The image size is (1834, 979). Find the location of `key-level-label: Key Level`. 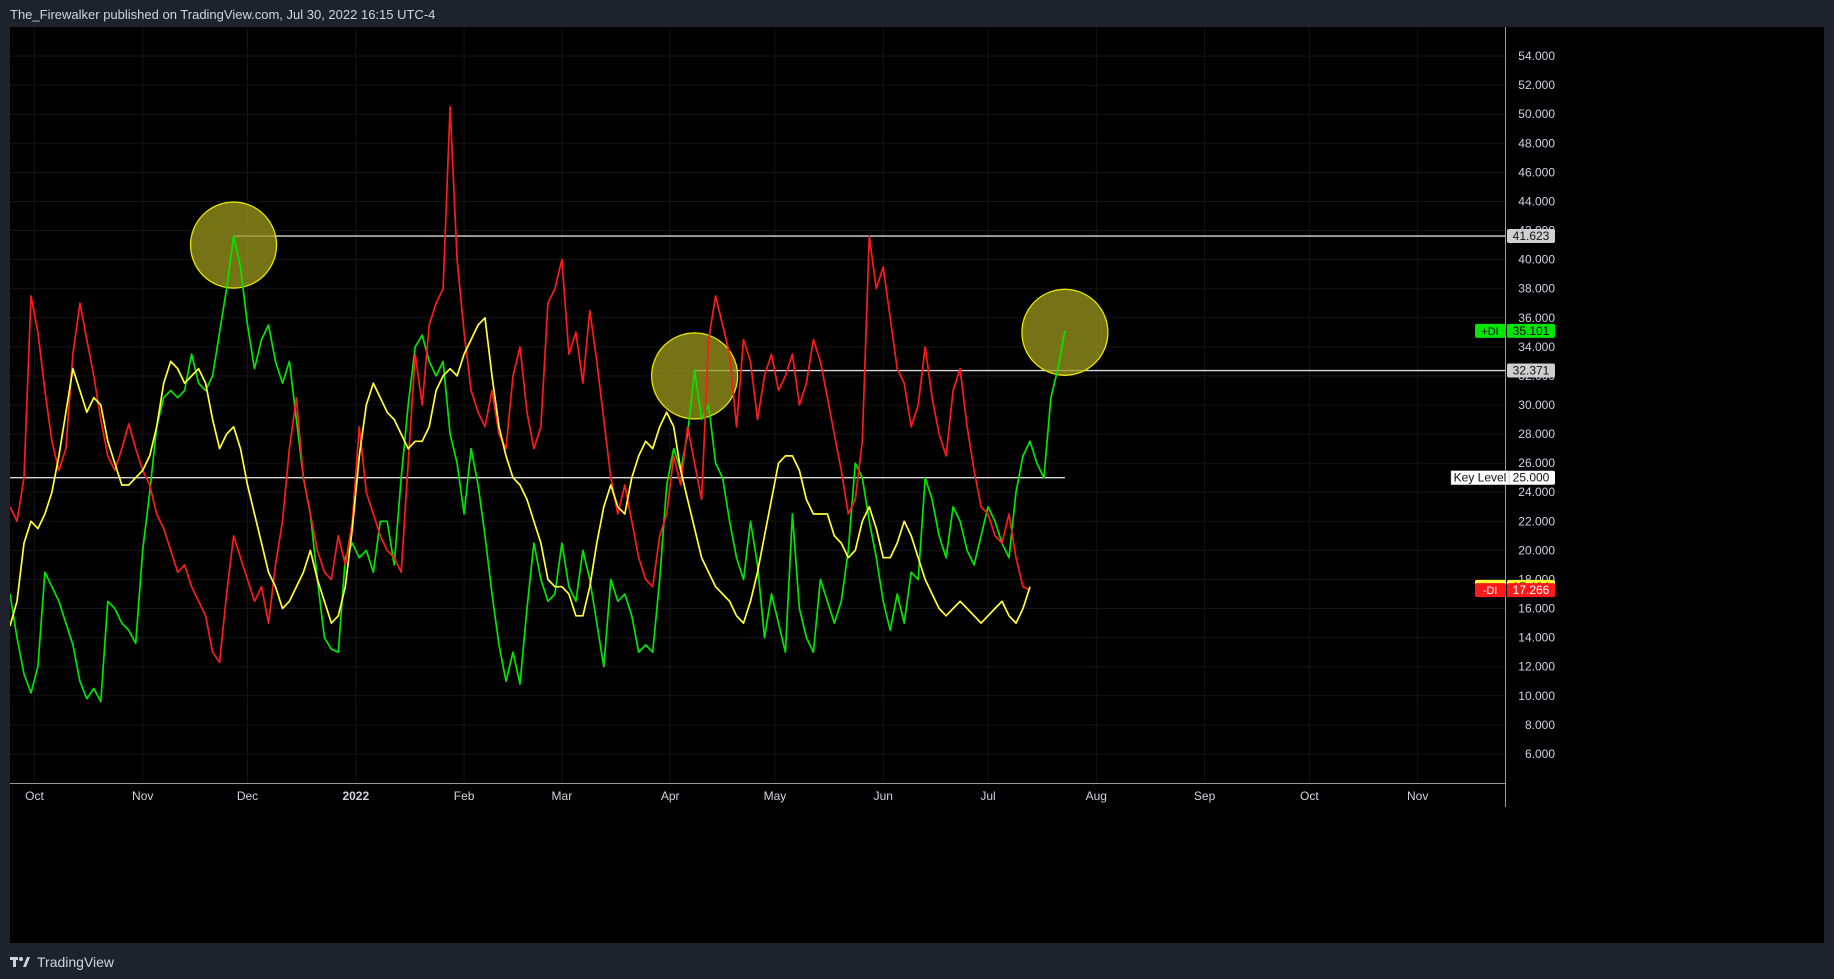

key-level-label: Key Level is located at coordinates (1480, 478).